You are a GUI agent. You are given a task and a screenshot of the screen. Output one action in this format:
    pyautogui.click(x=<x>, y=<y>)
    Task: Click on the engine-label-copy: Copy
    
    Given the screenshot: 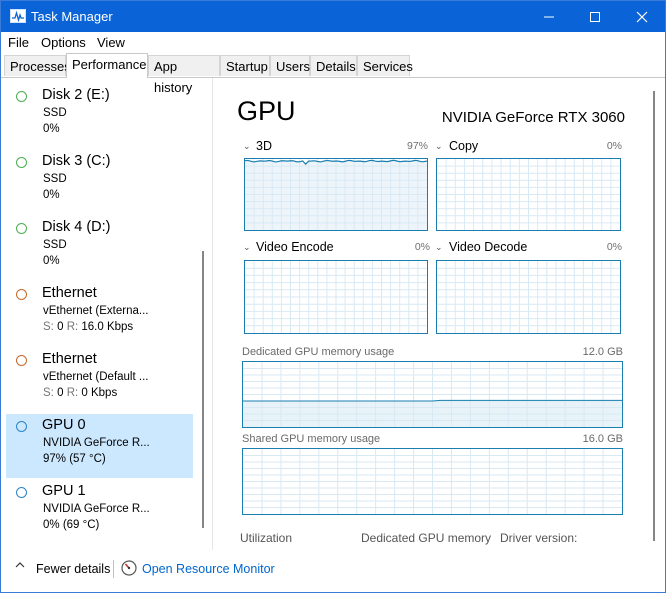 What is the action you would take?
    pyautogui.click(x=463, y=146)
    